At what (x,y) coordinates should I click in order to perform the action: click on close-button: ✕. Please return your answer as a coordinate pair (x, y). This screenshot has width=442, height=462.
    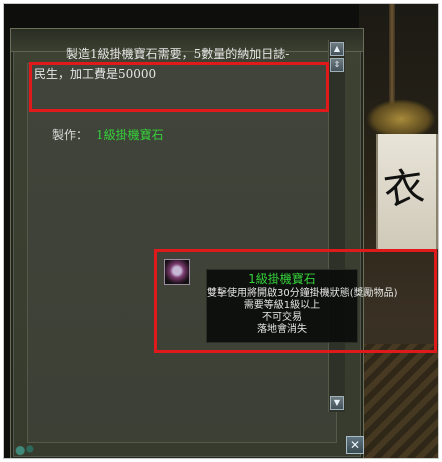
    Looking at the image, I should click on (355, 445).